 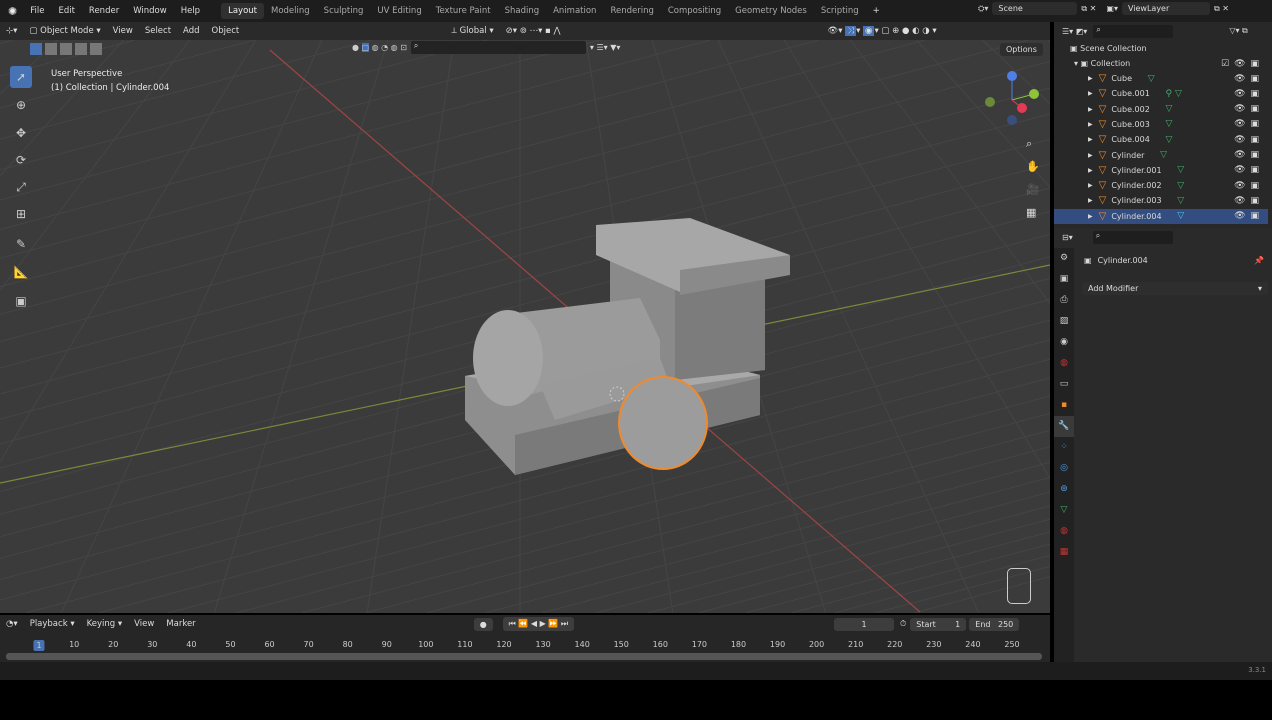 What do you see at coordinates (144, 624) in the screenshot?
I see `timeline-view-menu: View` at bounding box center [144, 624].